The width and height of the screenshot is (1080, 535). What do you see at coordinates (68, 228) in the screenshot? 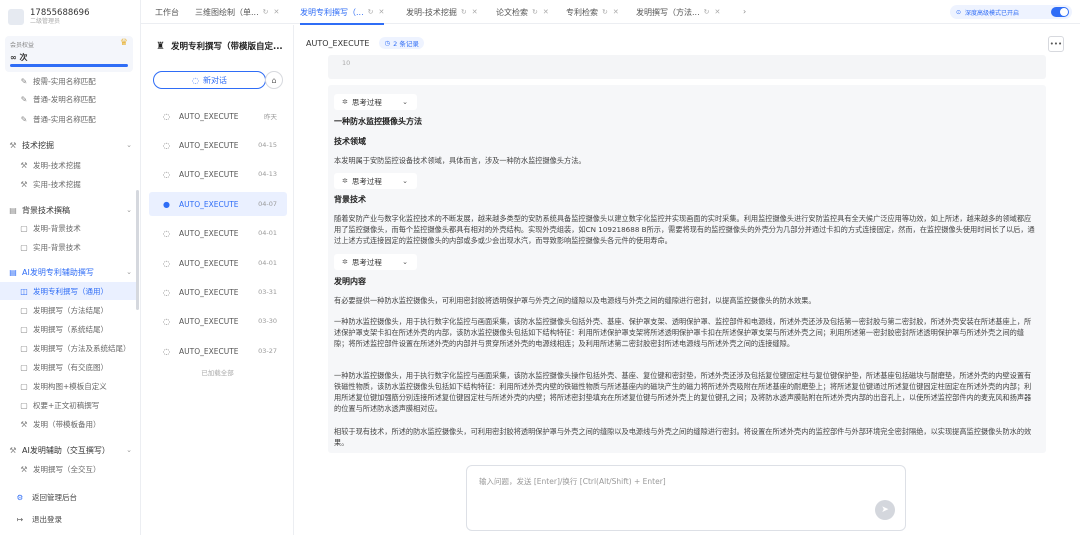
I see `sidebar-item-invention-background: ▢ 发明-背景技术` at bounding box center [68, 228].